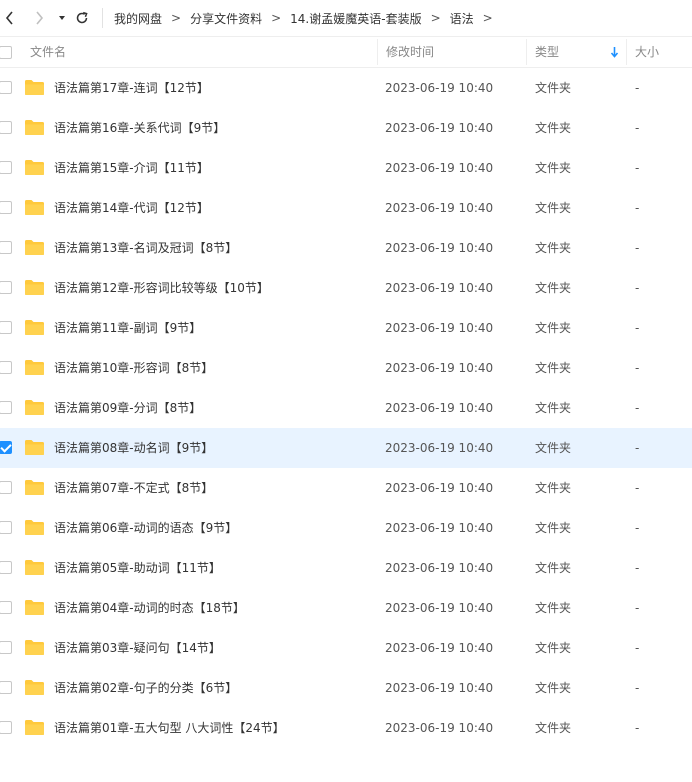 This screenshot has height=782, width=692. I want to click on caret-down-icon, so click(62, 18).